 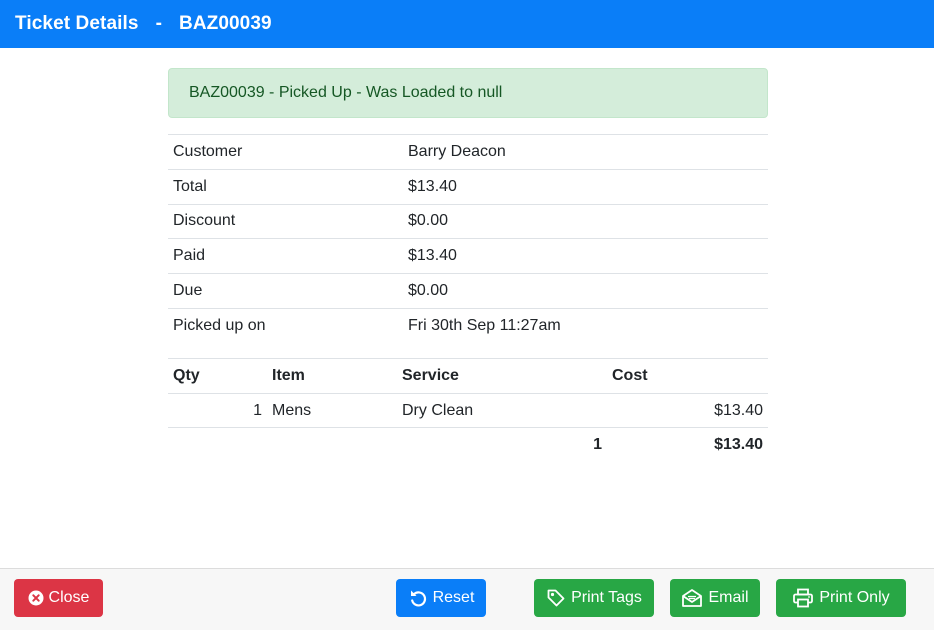 I want to click on action-footer: Close Reset Print Tags Email Print Only, so click(x=467, y=599).